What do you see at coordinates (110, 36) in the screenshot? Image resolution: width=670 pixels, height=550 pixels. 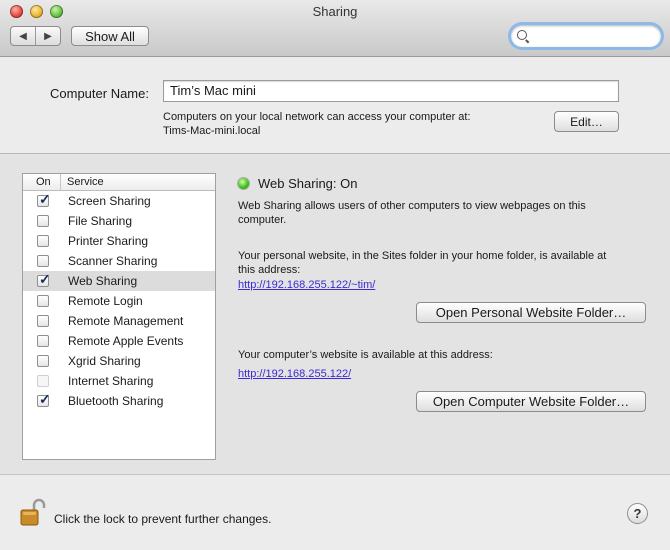 I see `show-all-button: Show All` at bounding box center [110, 36].